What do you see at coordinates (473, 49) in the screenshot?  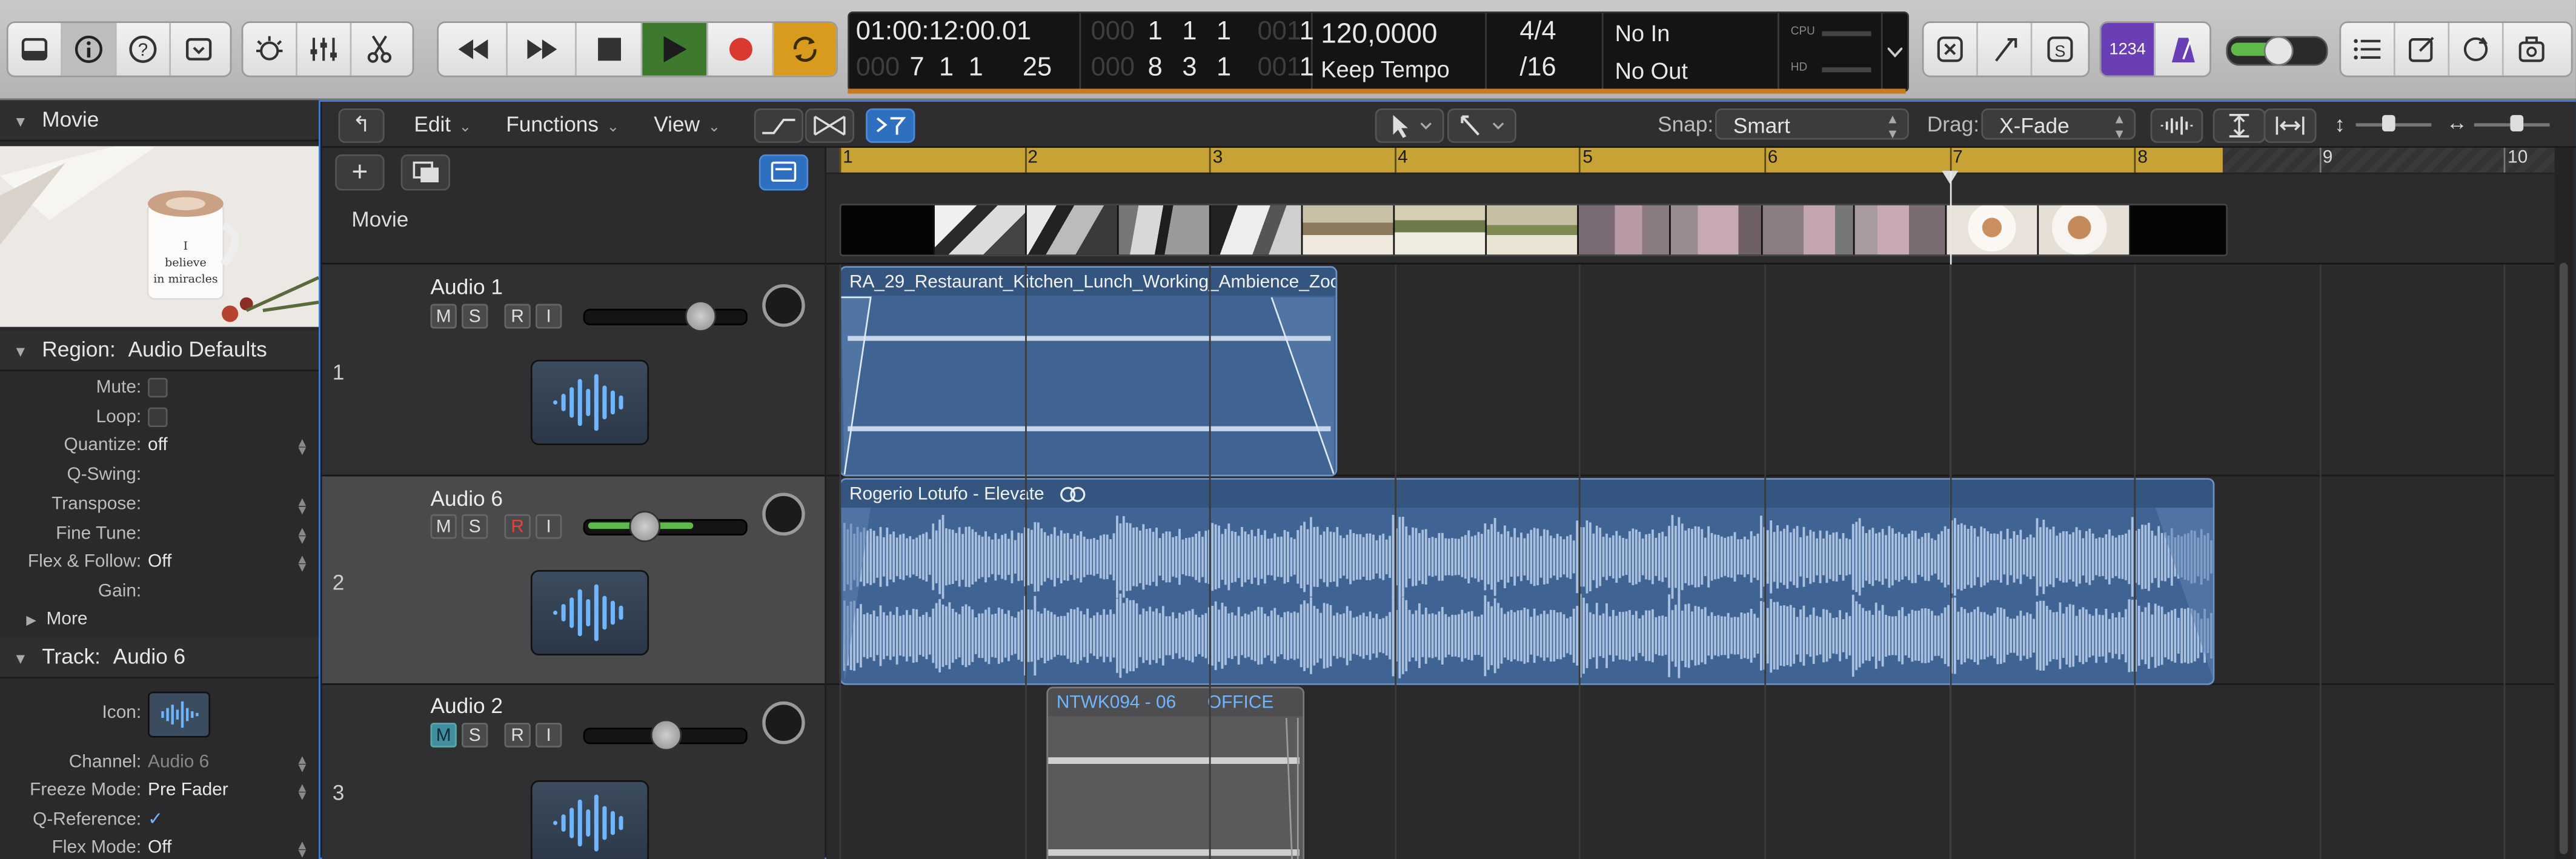 I see `rewind-button` at bounding box center [473, 49].